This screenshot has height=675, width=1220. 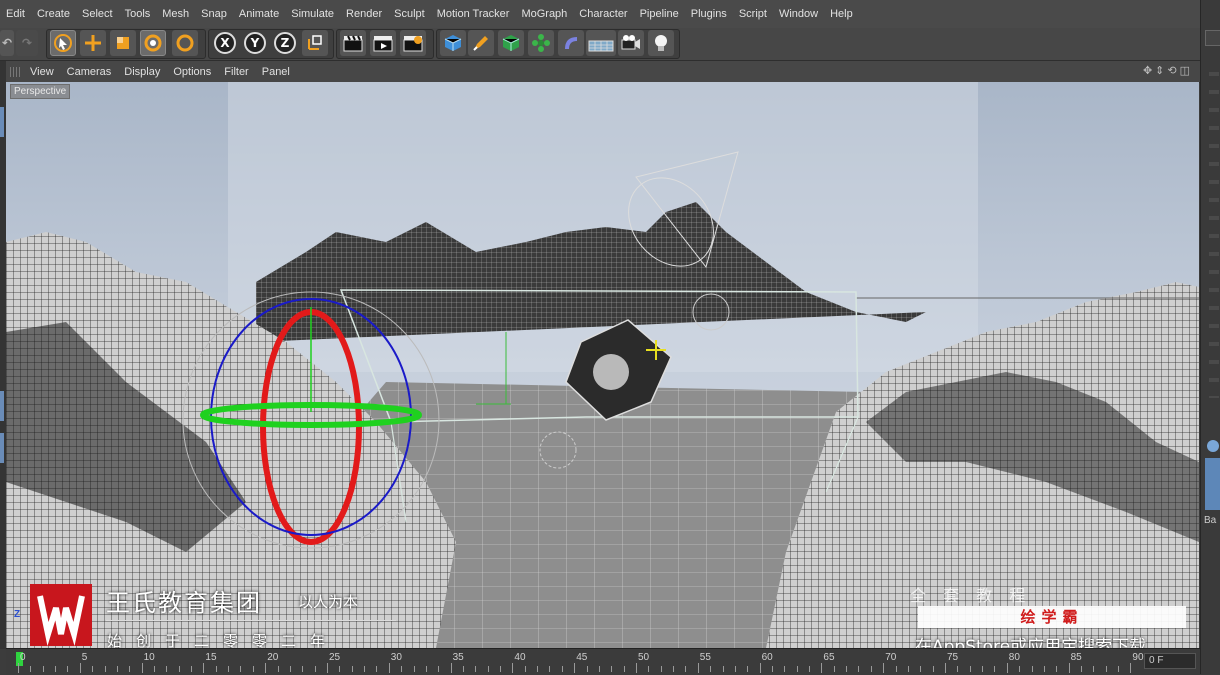 What do you see at coordinates (1185, 70) in the screenshot?
I see `maximize-icon: ◫` at bounding box center [1185, 70].